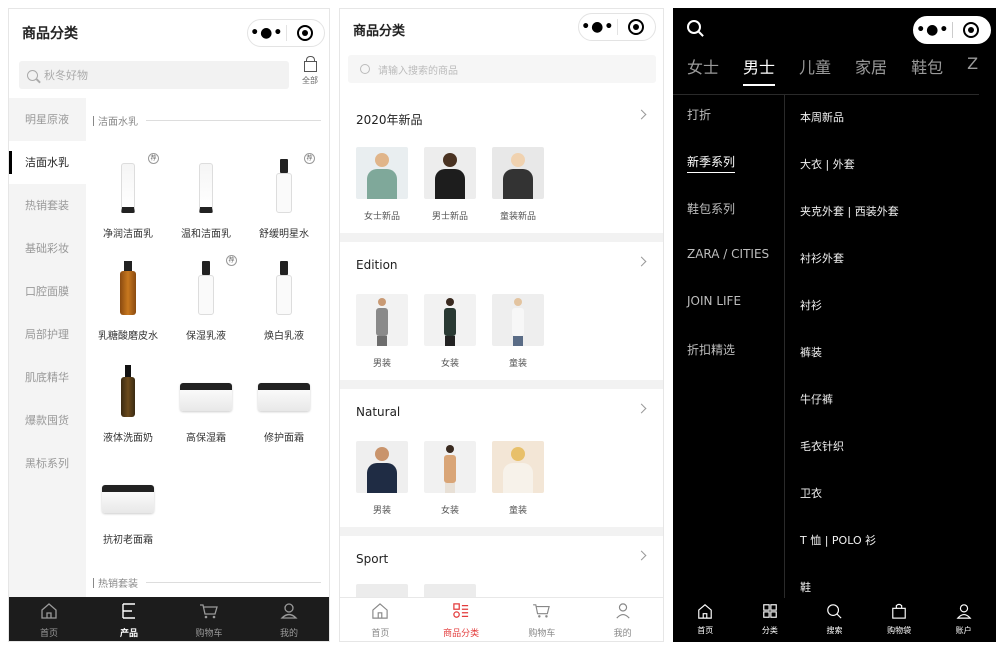 This screenshot has width=1003, height=650. What do you see at coordinates (972, 70) in the screenshot?
I see `tab-more: Z` at bounding box center [972, 70].